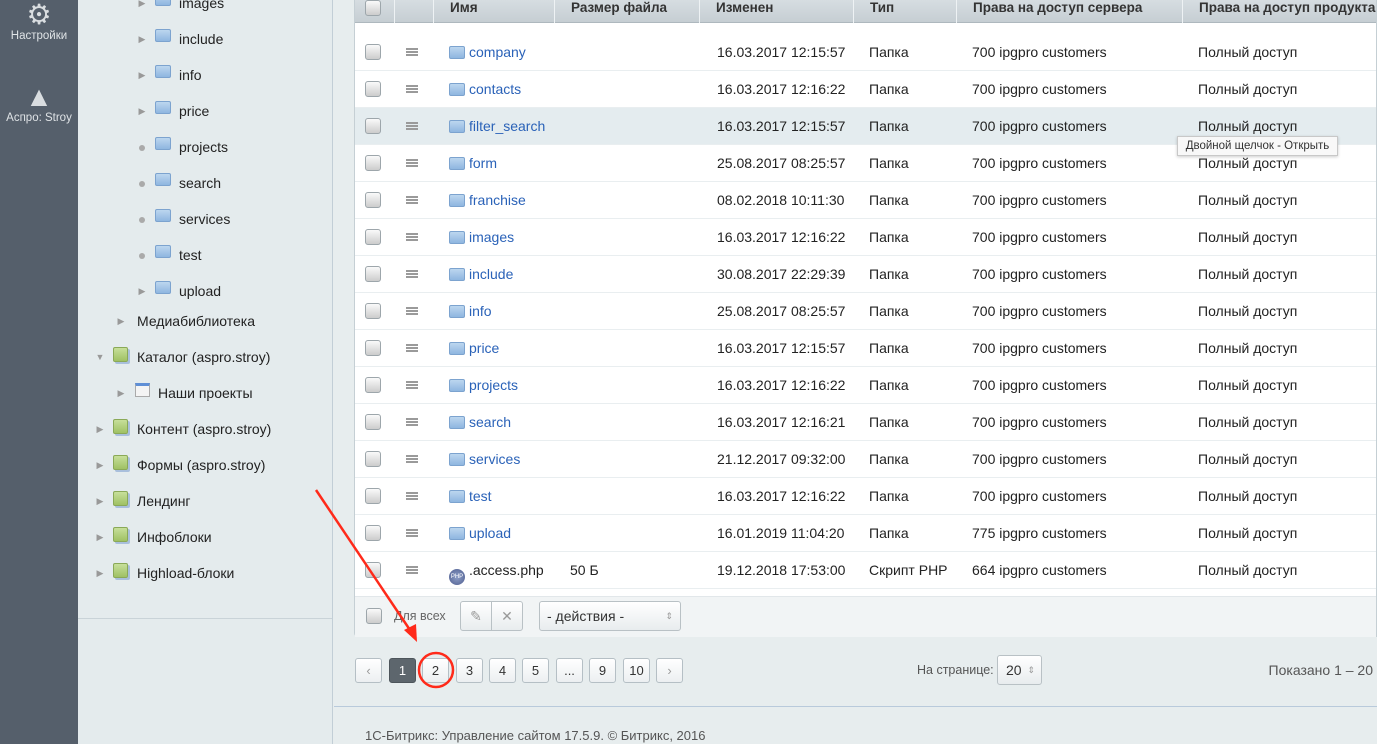 Image resolution: width=1377 pixels, height=744 pixels. I want to click on red-arrow-head, so click(410, 633).